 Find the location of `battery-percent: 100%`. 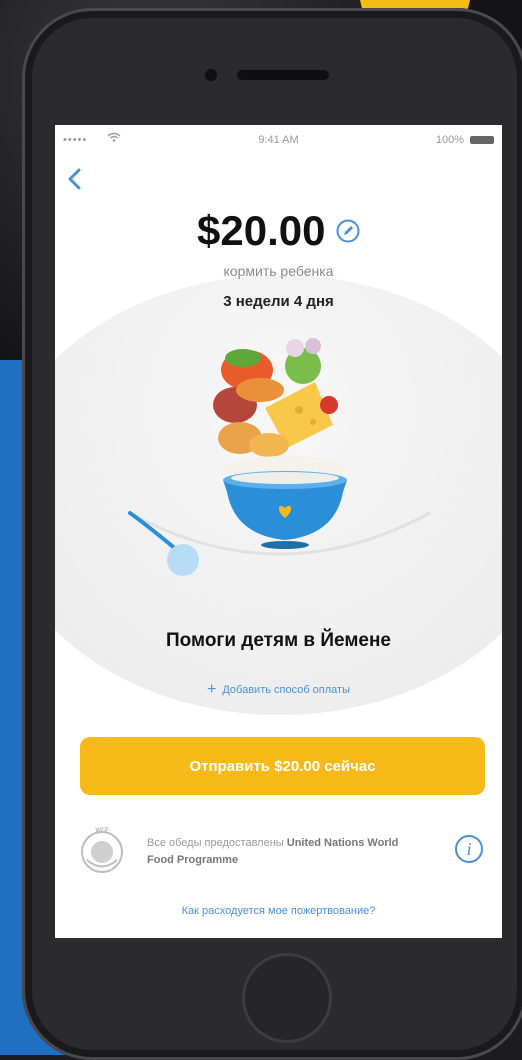

battery-percent: 100% is located at coordinates (449, 140).